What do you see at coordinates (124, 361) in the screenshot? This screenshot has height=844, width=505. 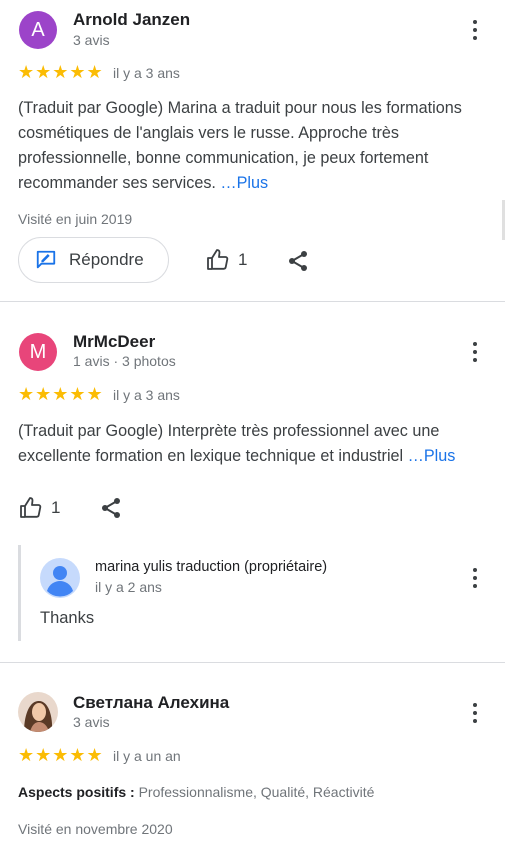 I see `reviewer-stats: 1 avis · 3 photos` at bounding box center [124, 361].